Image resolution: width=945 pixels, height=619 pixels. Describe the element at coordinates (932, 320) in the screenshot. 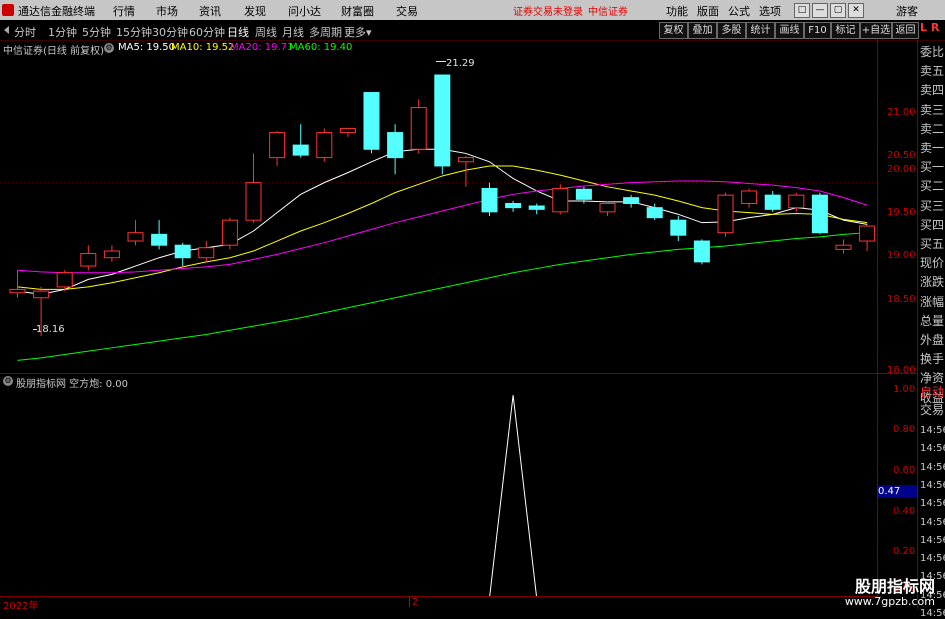

I see `quote-field-label: 总量` at that location.